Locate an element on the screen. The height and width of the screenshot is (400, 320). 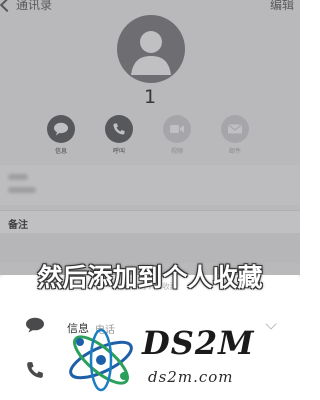
watermark-logo: DS2M ds2m.com is located at coordinates (176, 359).